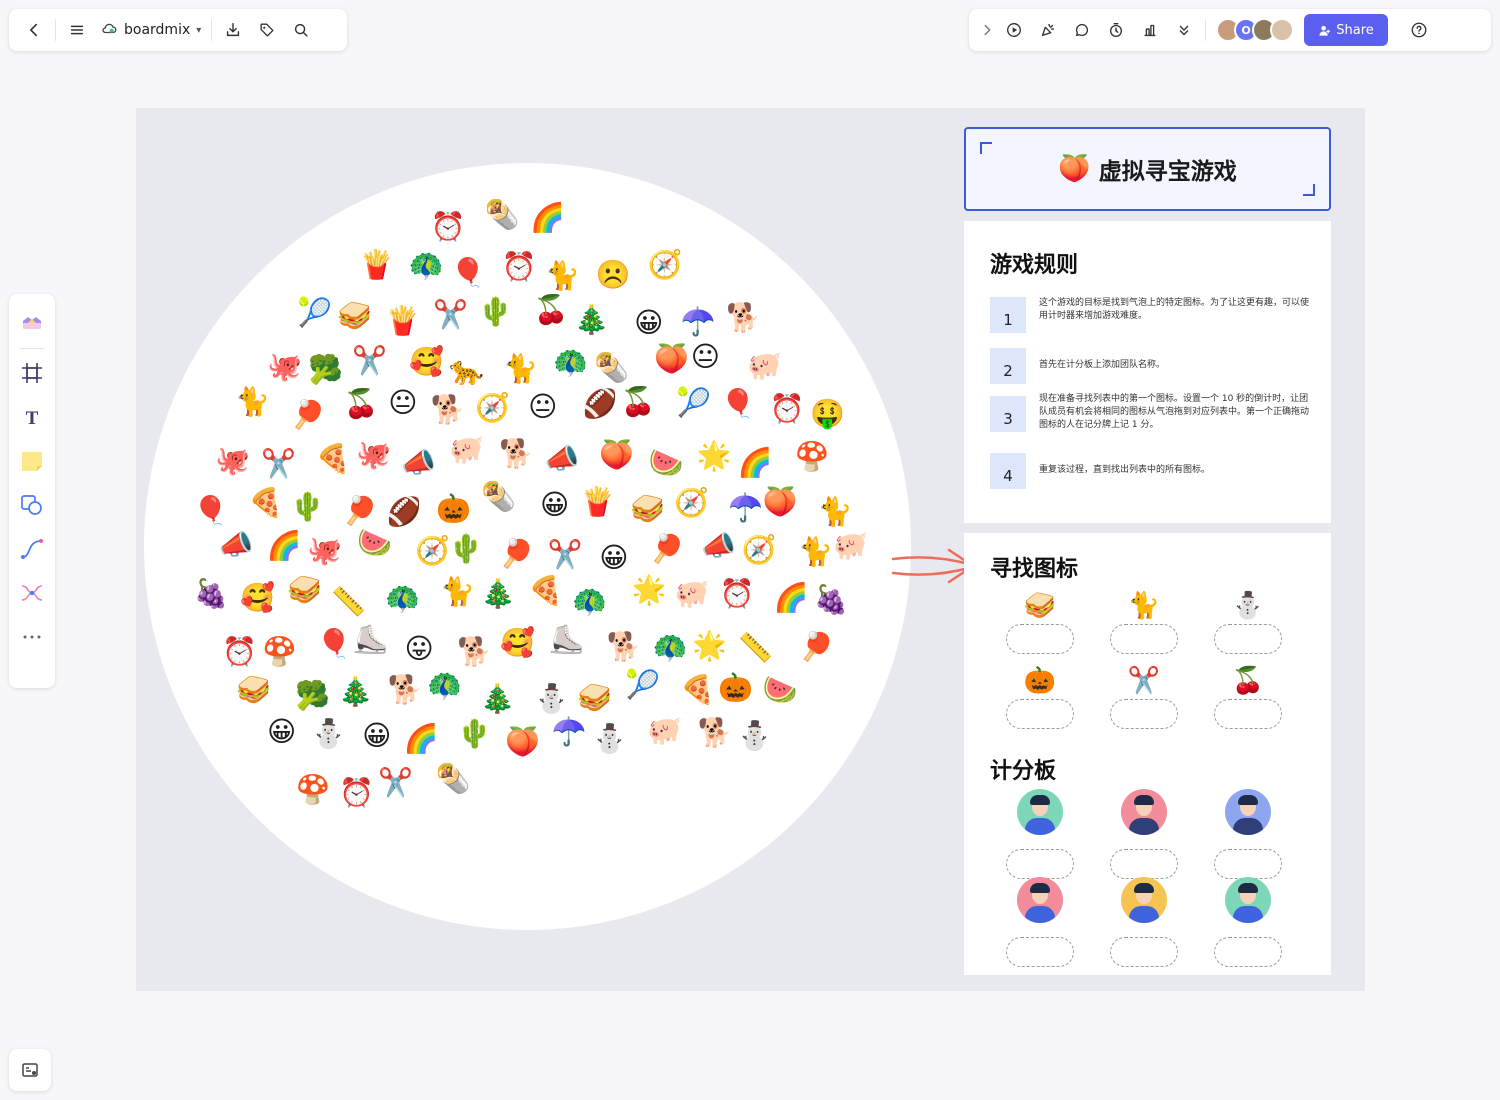  What do you see at coordinates (233, 30) in the screenshot?
I see `download-icon` at bounding box center [233, 30].